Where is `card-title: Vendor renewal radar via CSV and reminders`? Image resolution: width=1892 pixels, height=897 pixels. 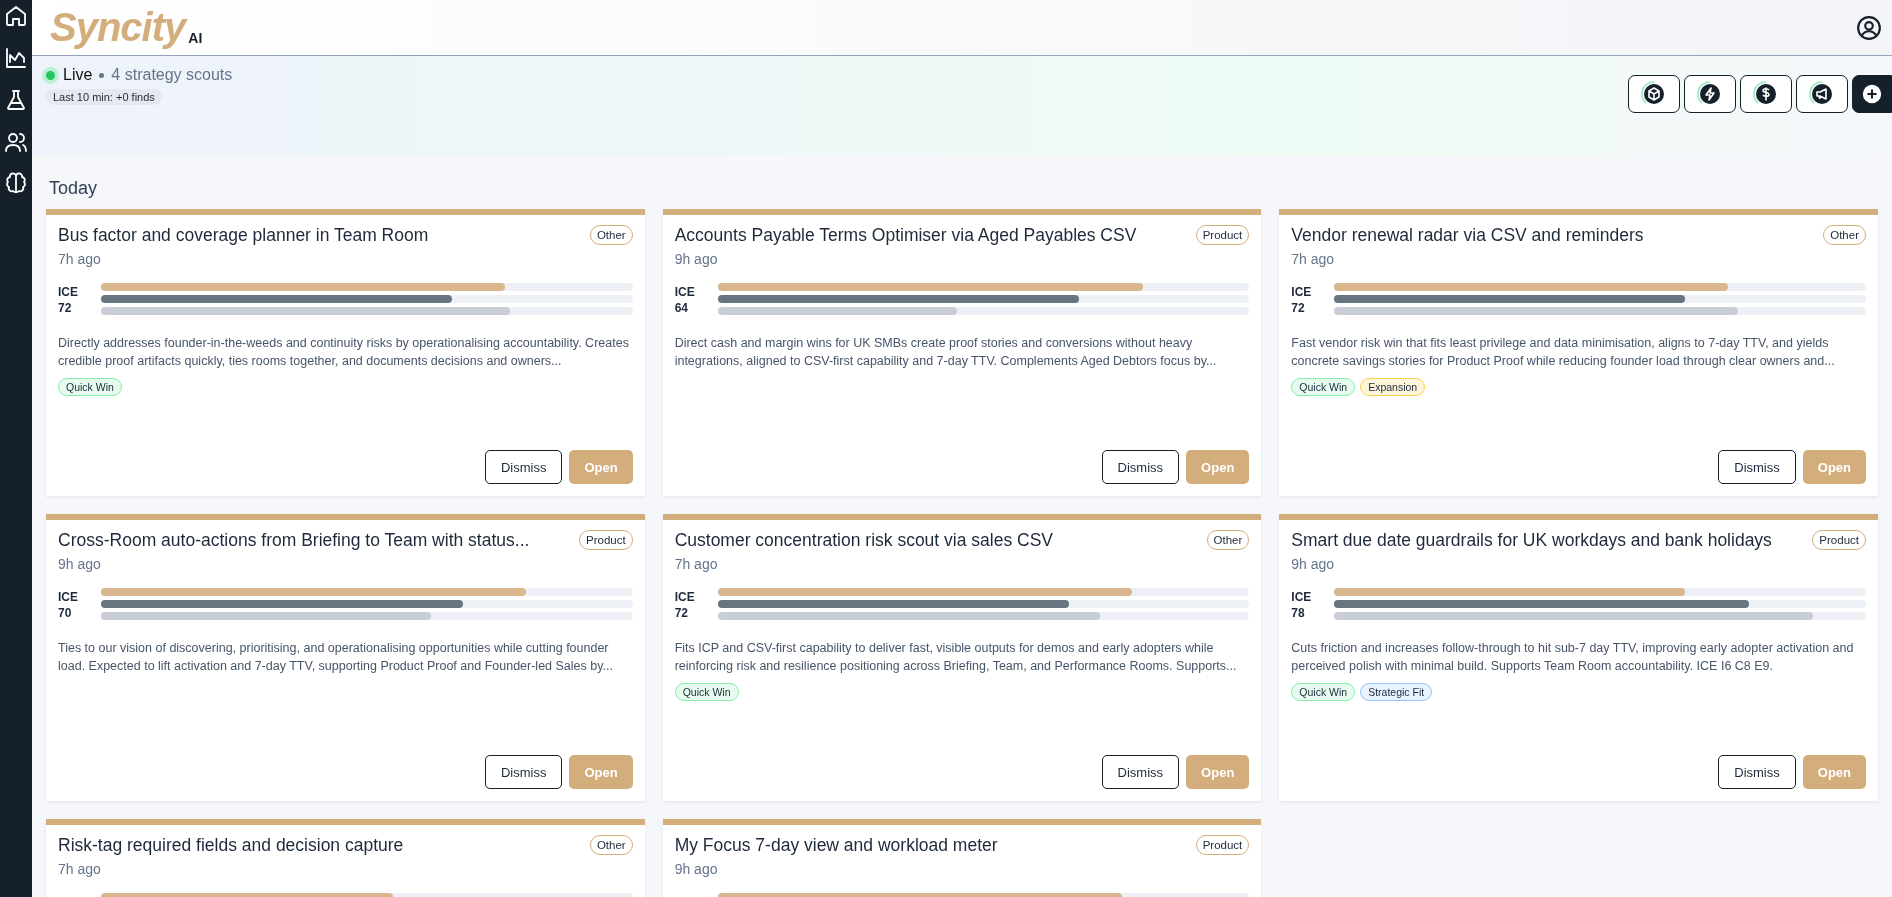 card-title: Vendor renewal radar via CSV and reminders is located at coordinates (1467, 235).